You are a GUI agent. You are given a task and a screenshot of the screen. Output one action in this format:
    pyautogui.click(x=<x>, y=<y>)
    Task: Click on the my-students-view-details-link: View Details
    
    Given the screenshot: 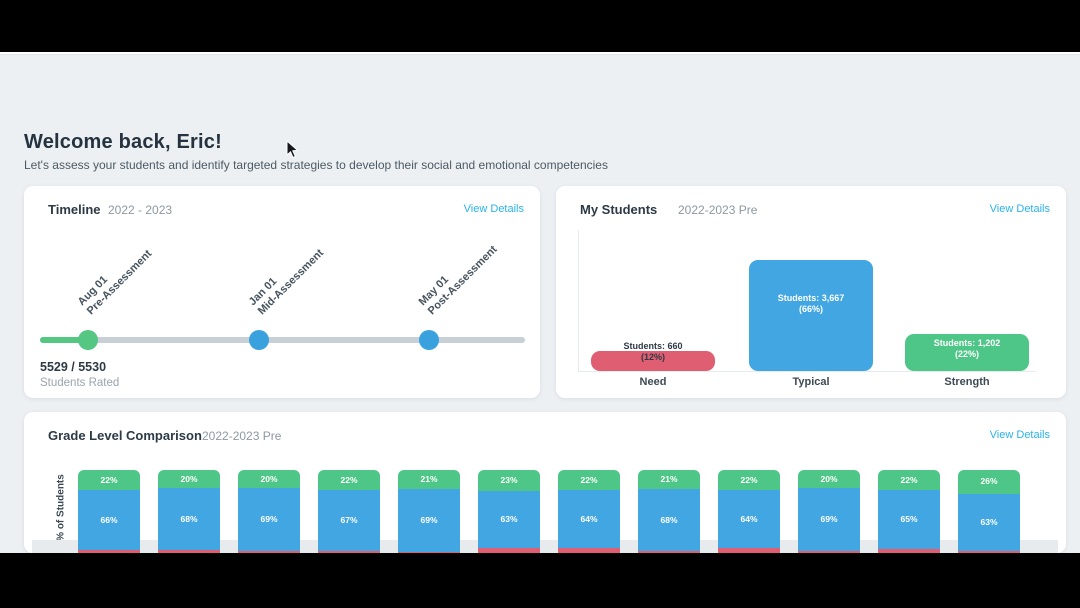 What is the action you would take?
    pyautogui.click(x=1020, y=209)
    